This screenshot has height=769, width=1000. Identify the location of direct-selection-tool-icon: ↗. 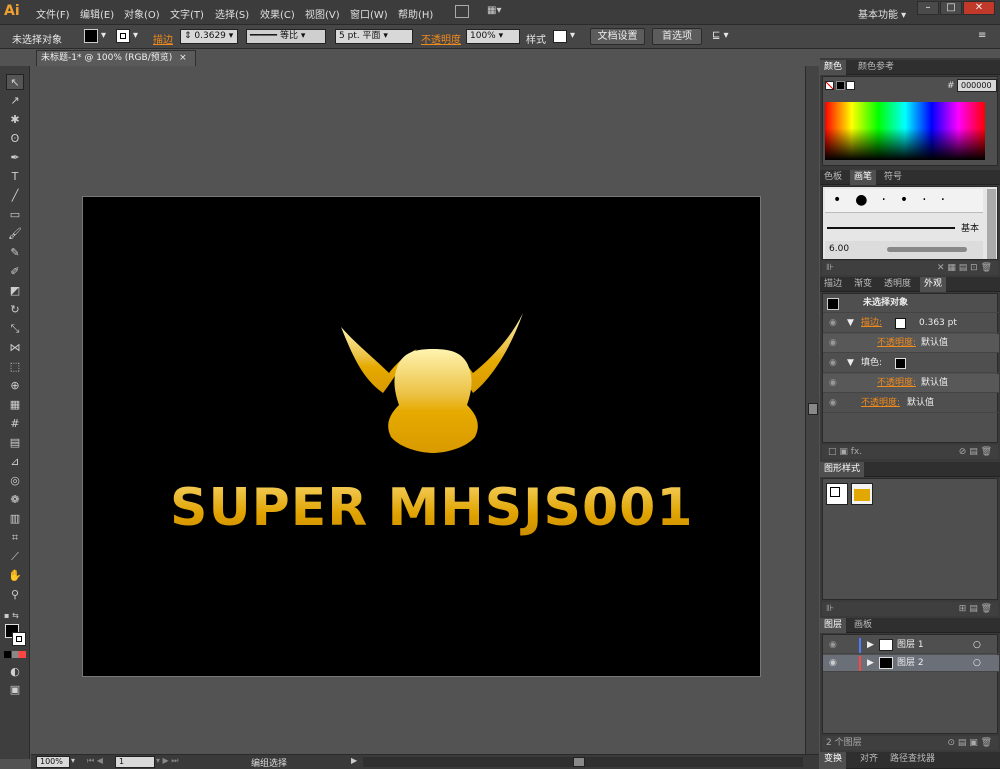
(15, 101).